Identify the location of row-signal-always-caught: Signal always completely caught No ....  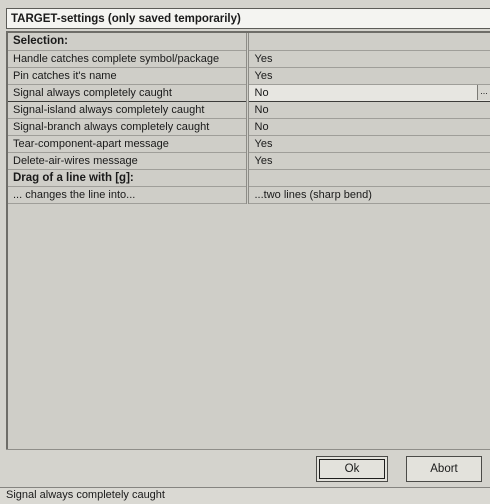
(249, 92).